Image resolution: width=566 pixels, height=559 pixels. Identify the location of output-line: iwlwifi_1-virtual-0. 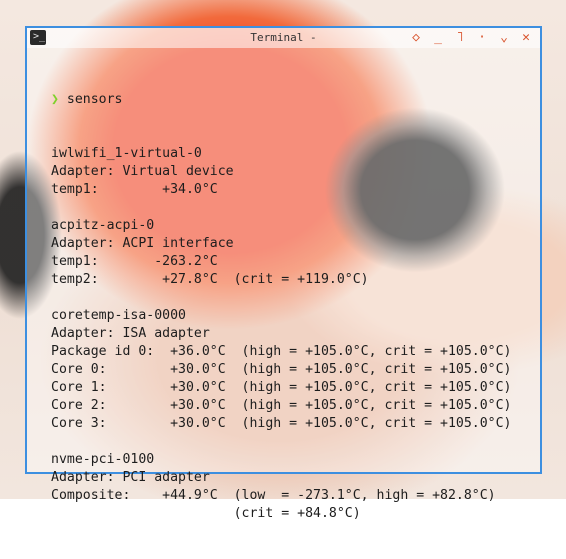
(126, 153).